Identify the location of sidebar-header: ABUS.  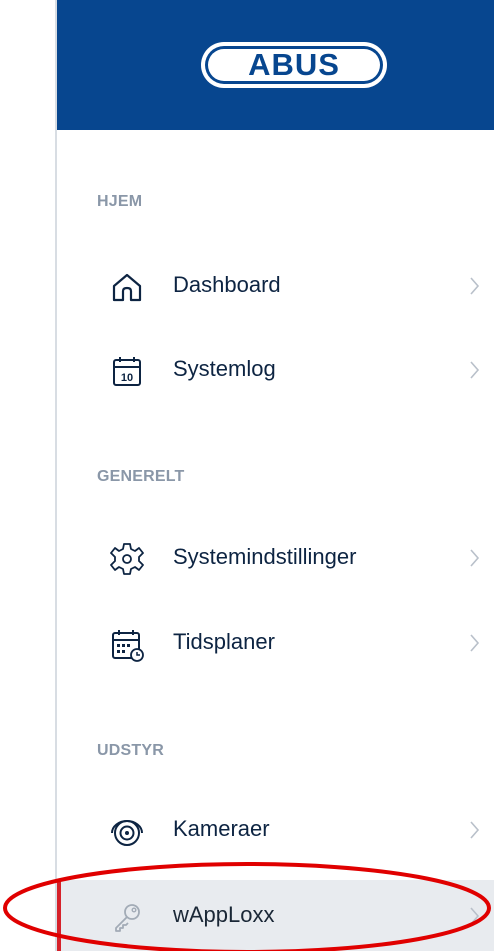
(275, 65).